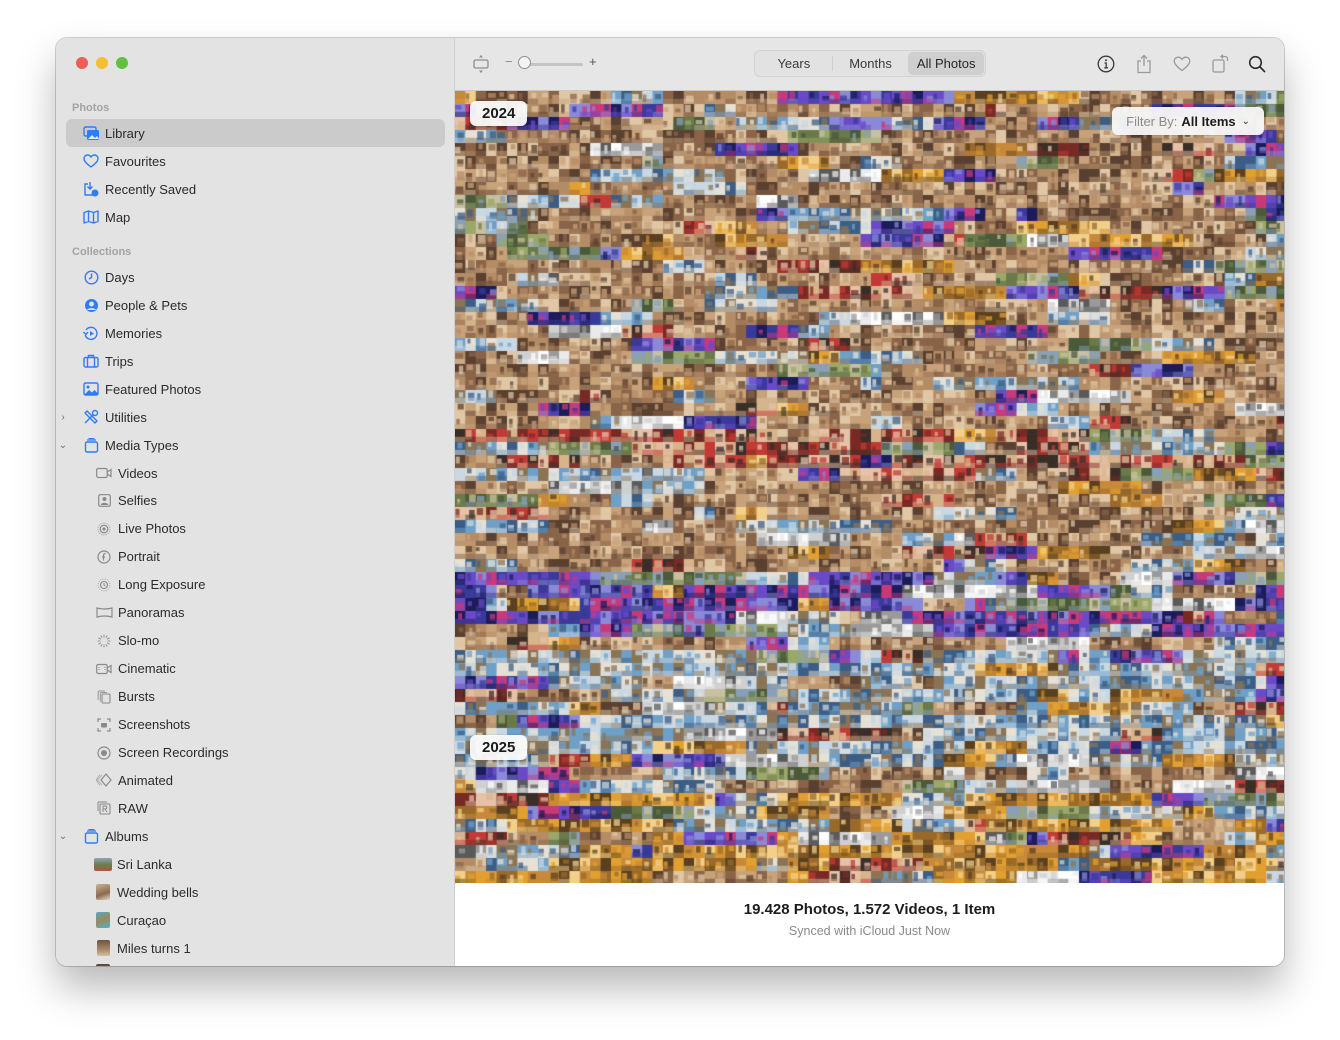 Image resolution: width=1340 pixels, height=1040 pixels. What do you see at coordinates (104, 585) in the screenshot?
I see `long-exposure-icon` at bounding box center [104, 585].